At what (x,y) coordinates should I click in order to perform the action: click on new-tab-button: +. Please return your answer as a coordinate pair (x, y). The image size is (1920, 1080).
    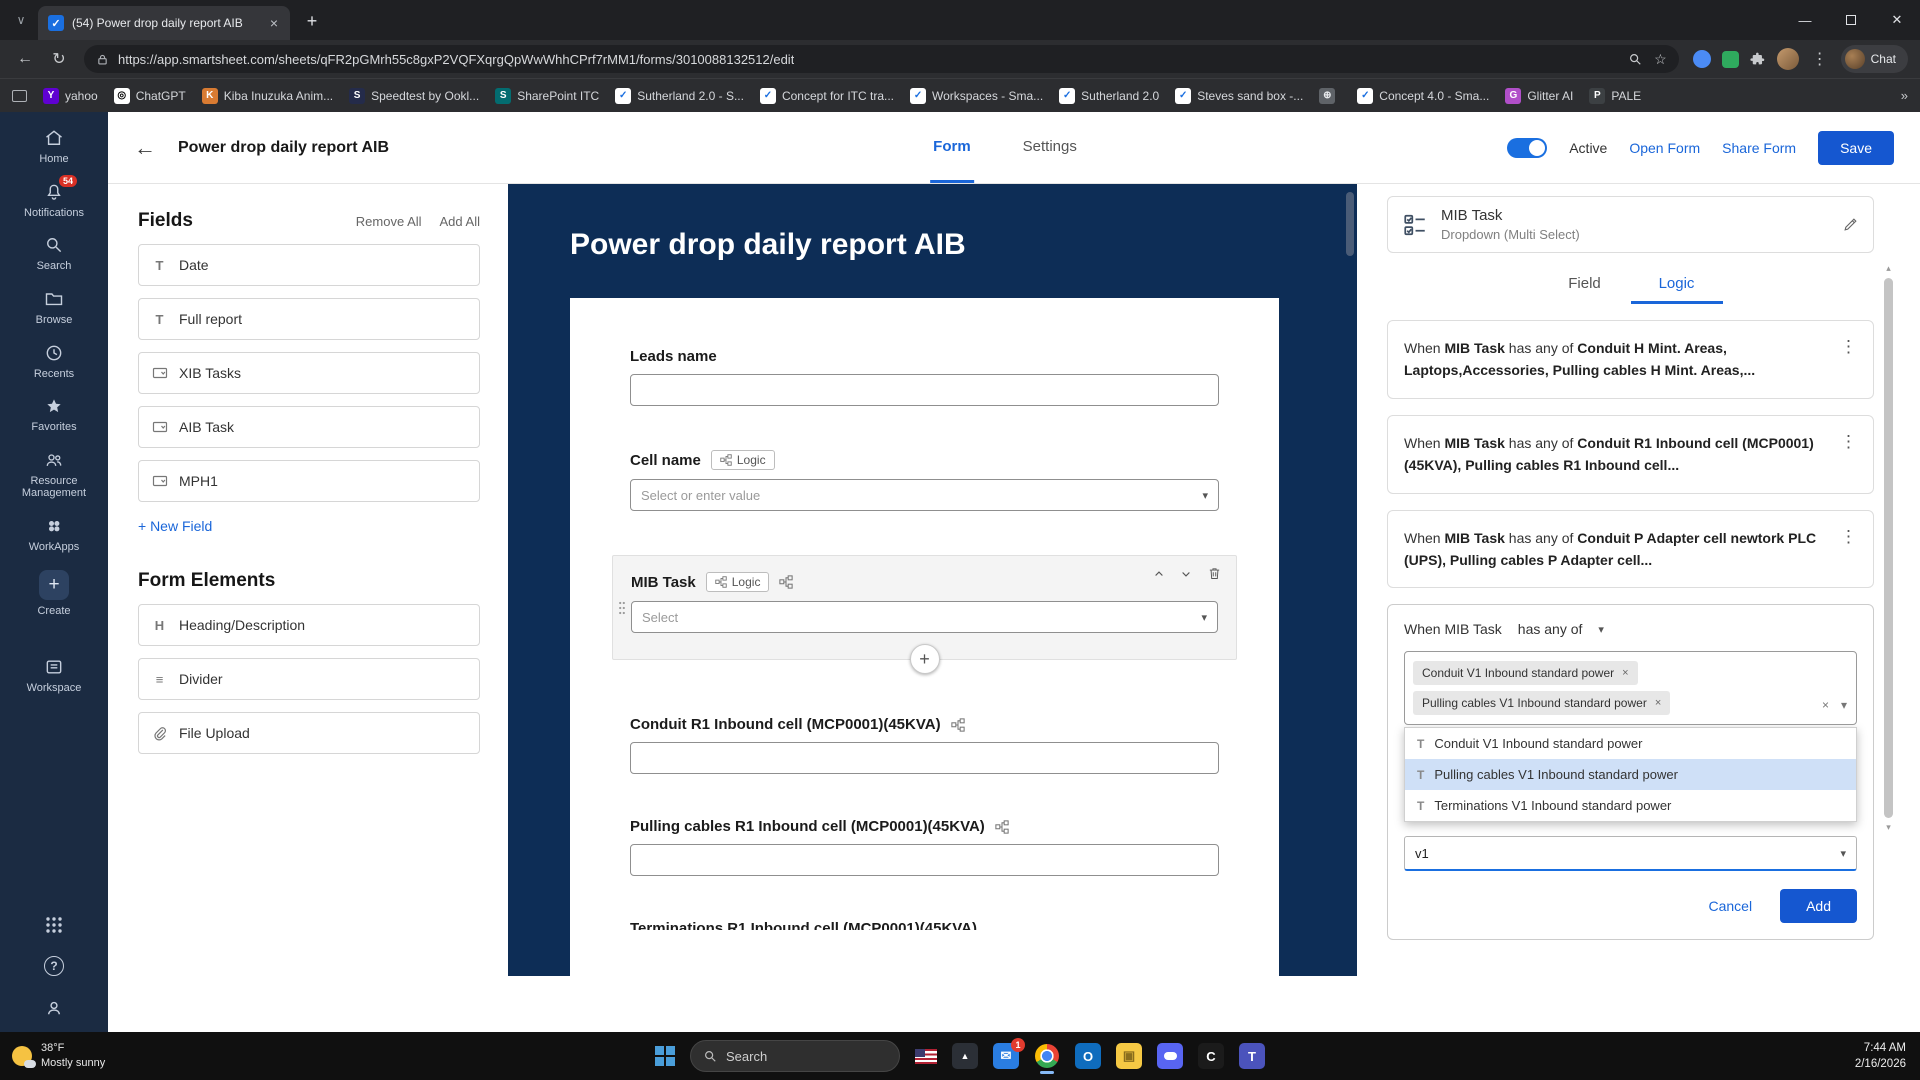
    Looking at the image, I should click on (312, 21).